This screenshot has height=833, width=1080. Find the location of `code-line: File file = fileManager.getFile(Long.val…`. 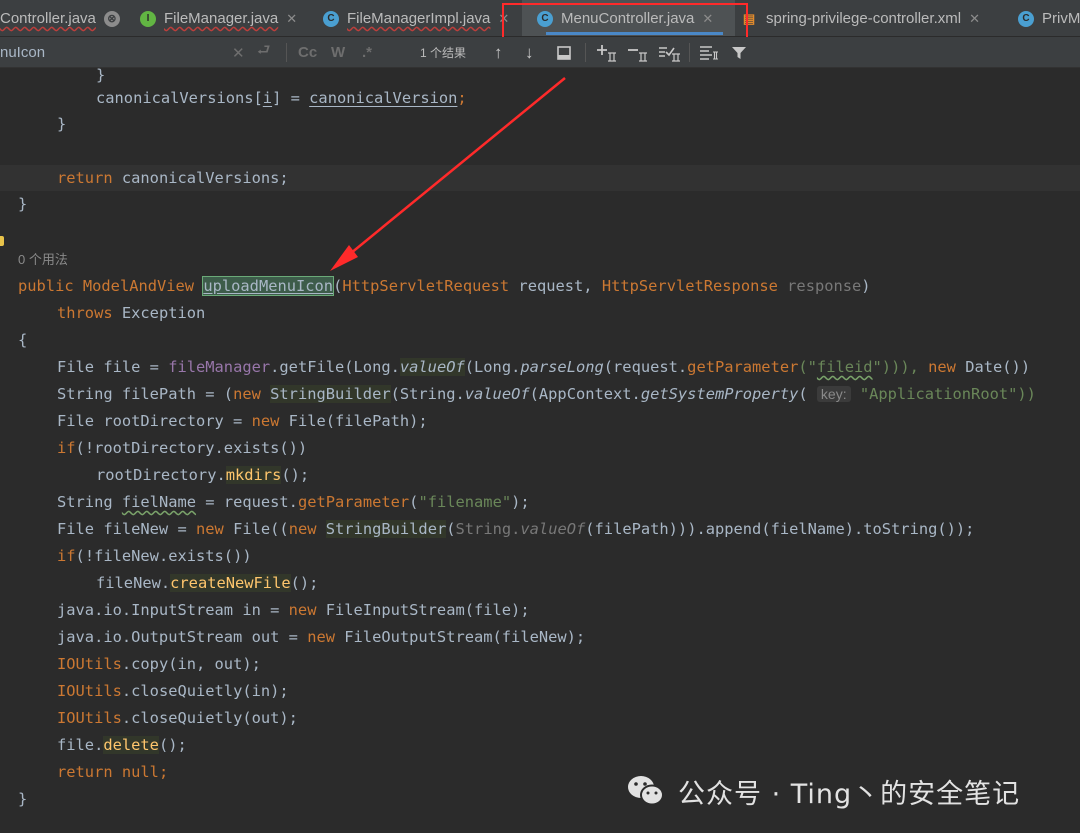

code-line: File file = fileManager.getFile(Long.val… is located at coordinates (544, 367).